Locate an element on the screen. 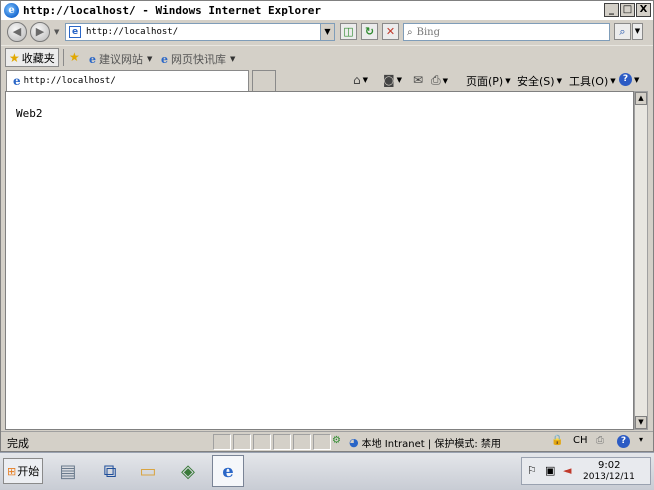 This screenshot has width=654, height=490. status-more-icon: ▾ is located at coordinates (641, 439).